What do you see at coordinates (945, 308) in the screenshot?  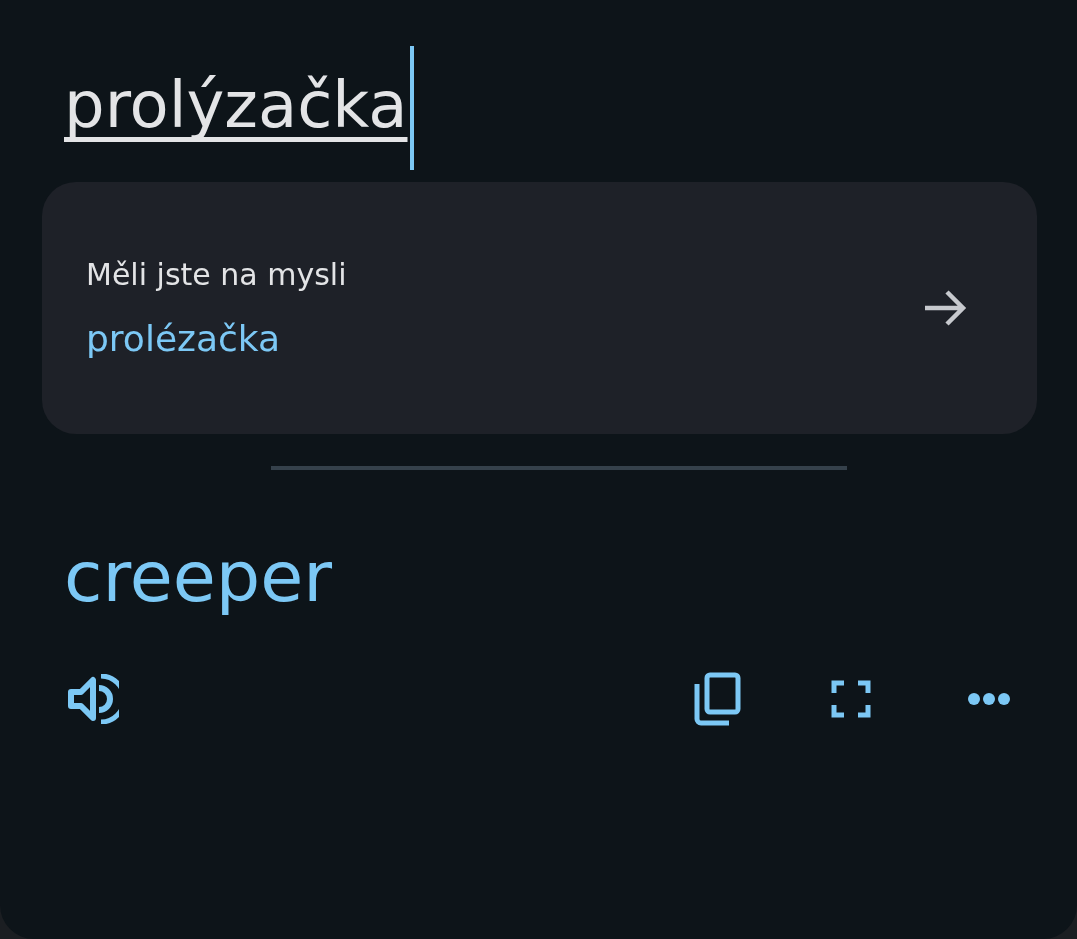 I see `arrow-icon` at bounding box center [945, 308].